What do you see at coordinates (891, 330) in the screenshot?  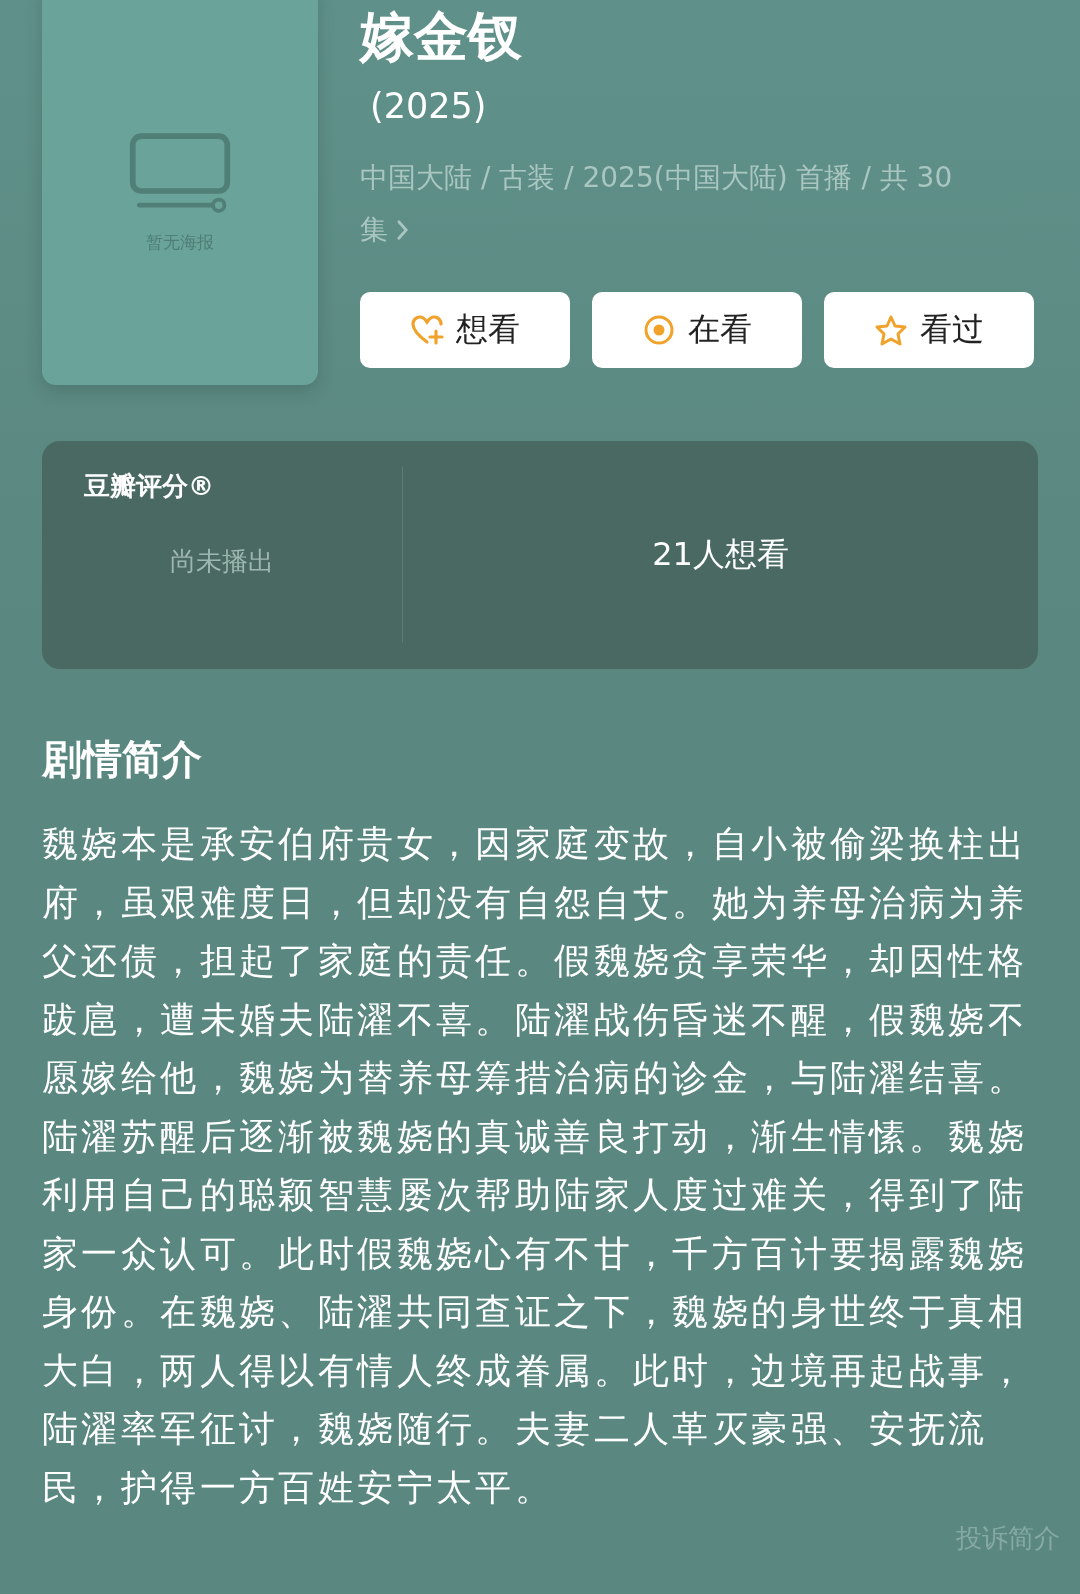 I see `star-icon` at bounding box center [891, 330].